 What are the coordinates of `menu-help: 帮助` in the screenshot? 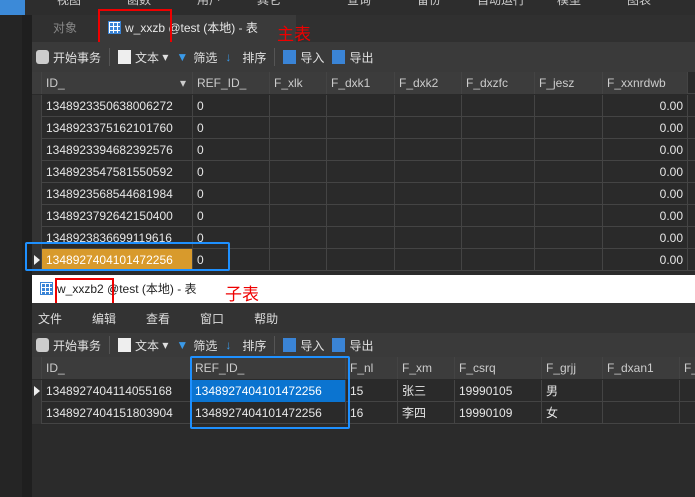 It's located at (266, 318).